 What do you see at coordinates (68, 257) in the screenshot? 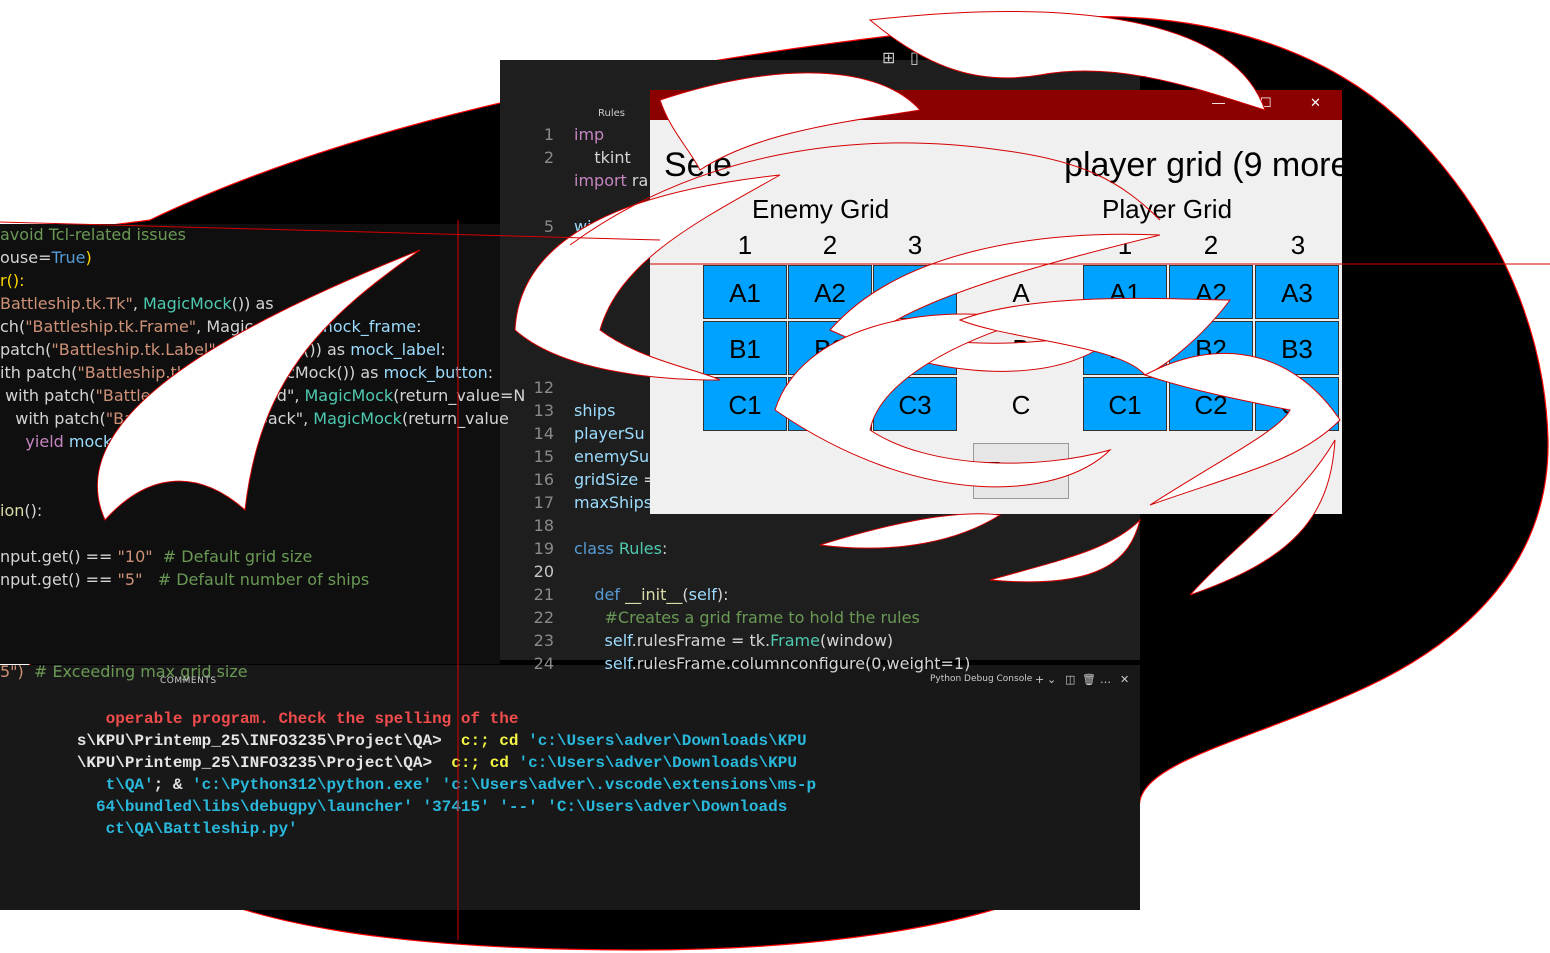
I see `code-token: True` at bounding box center [68, 257].